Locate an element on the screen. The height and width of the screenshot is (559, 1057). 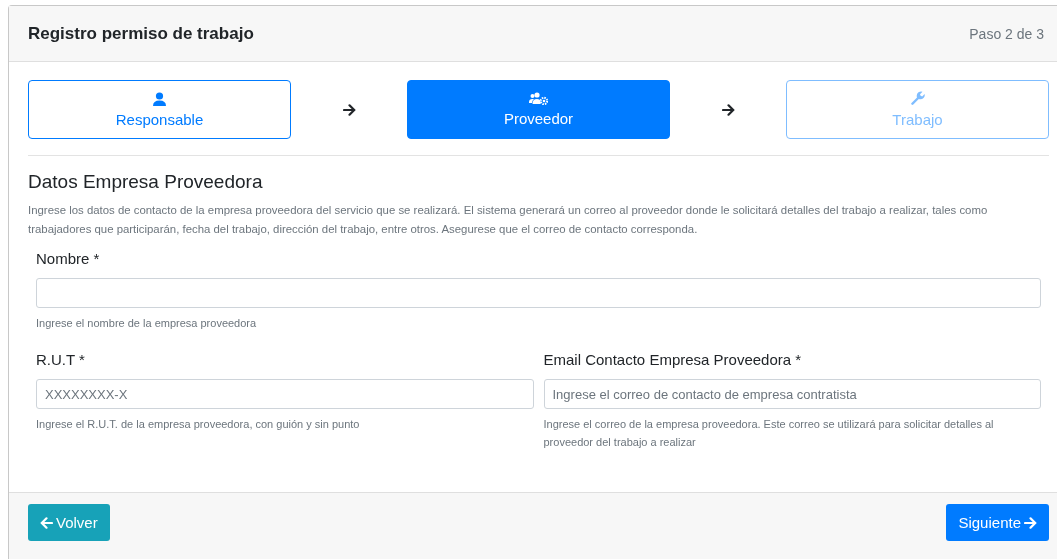
user-icon is located at coordinates (159, 98).